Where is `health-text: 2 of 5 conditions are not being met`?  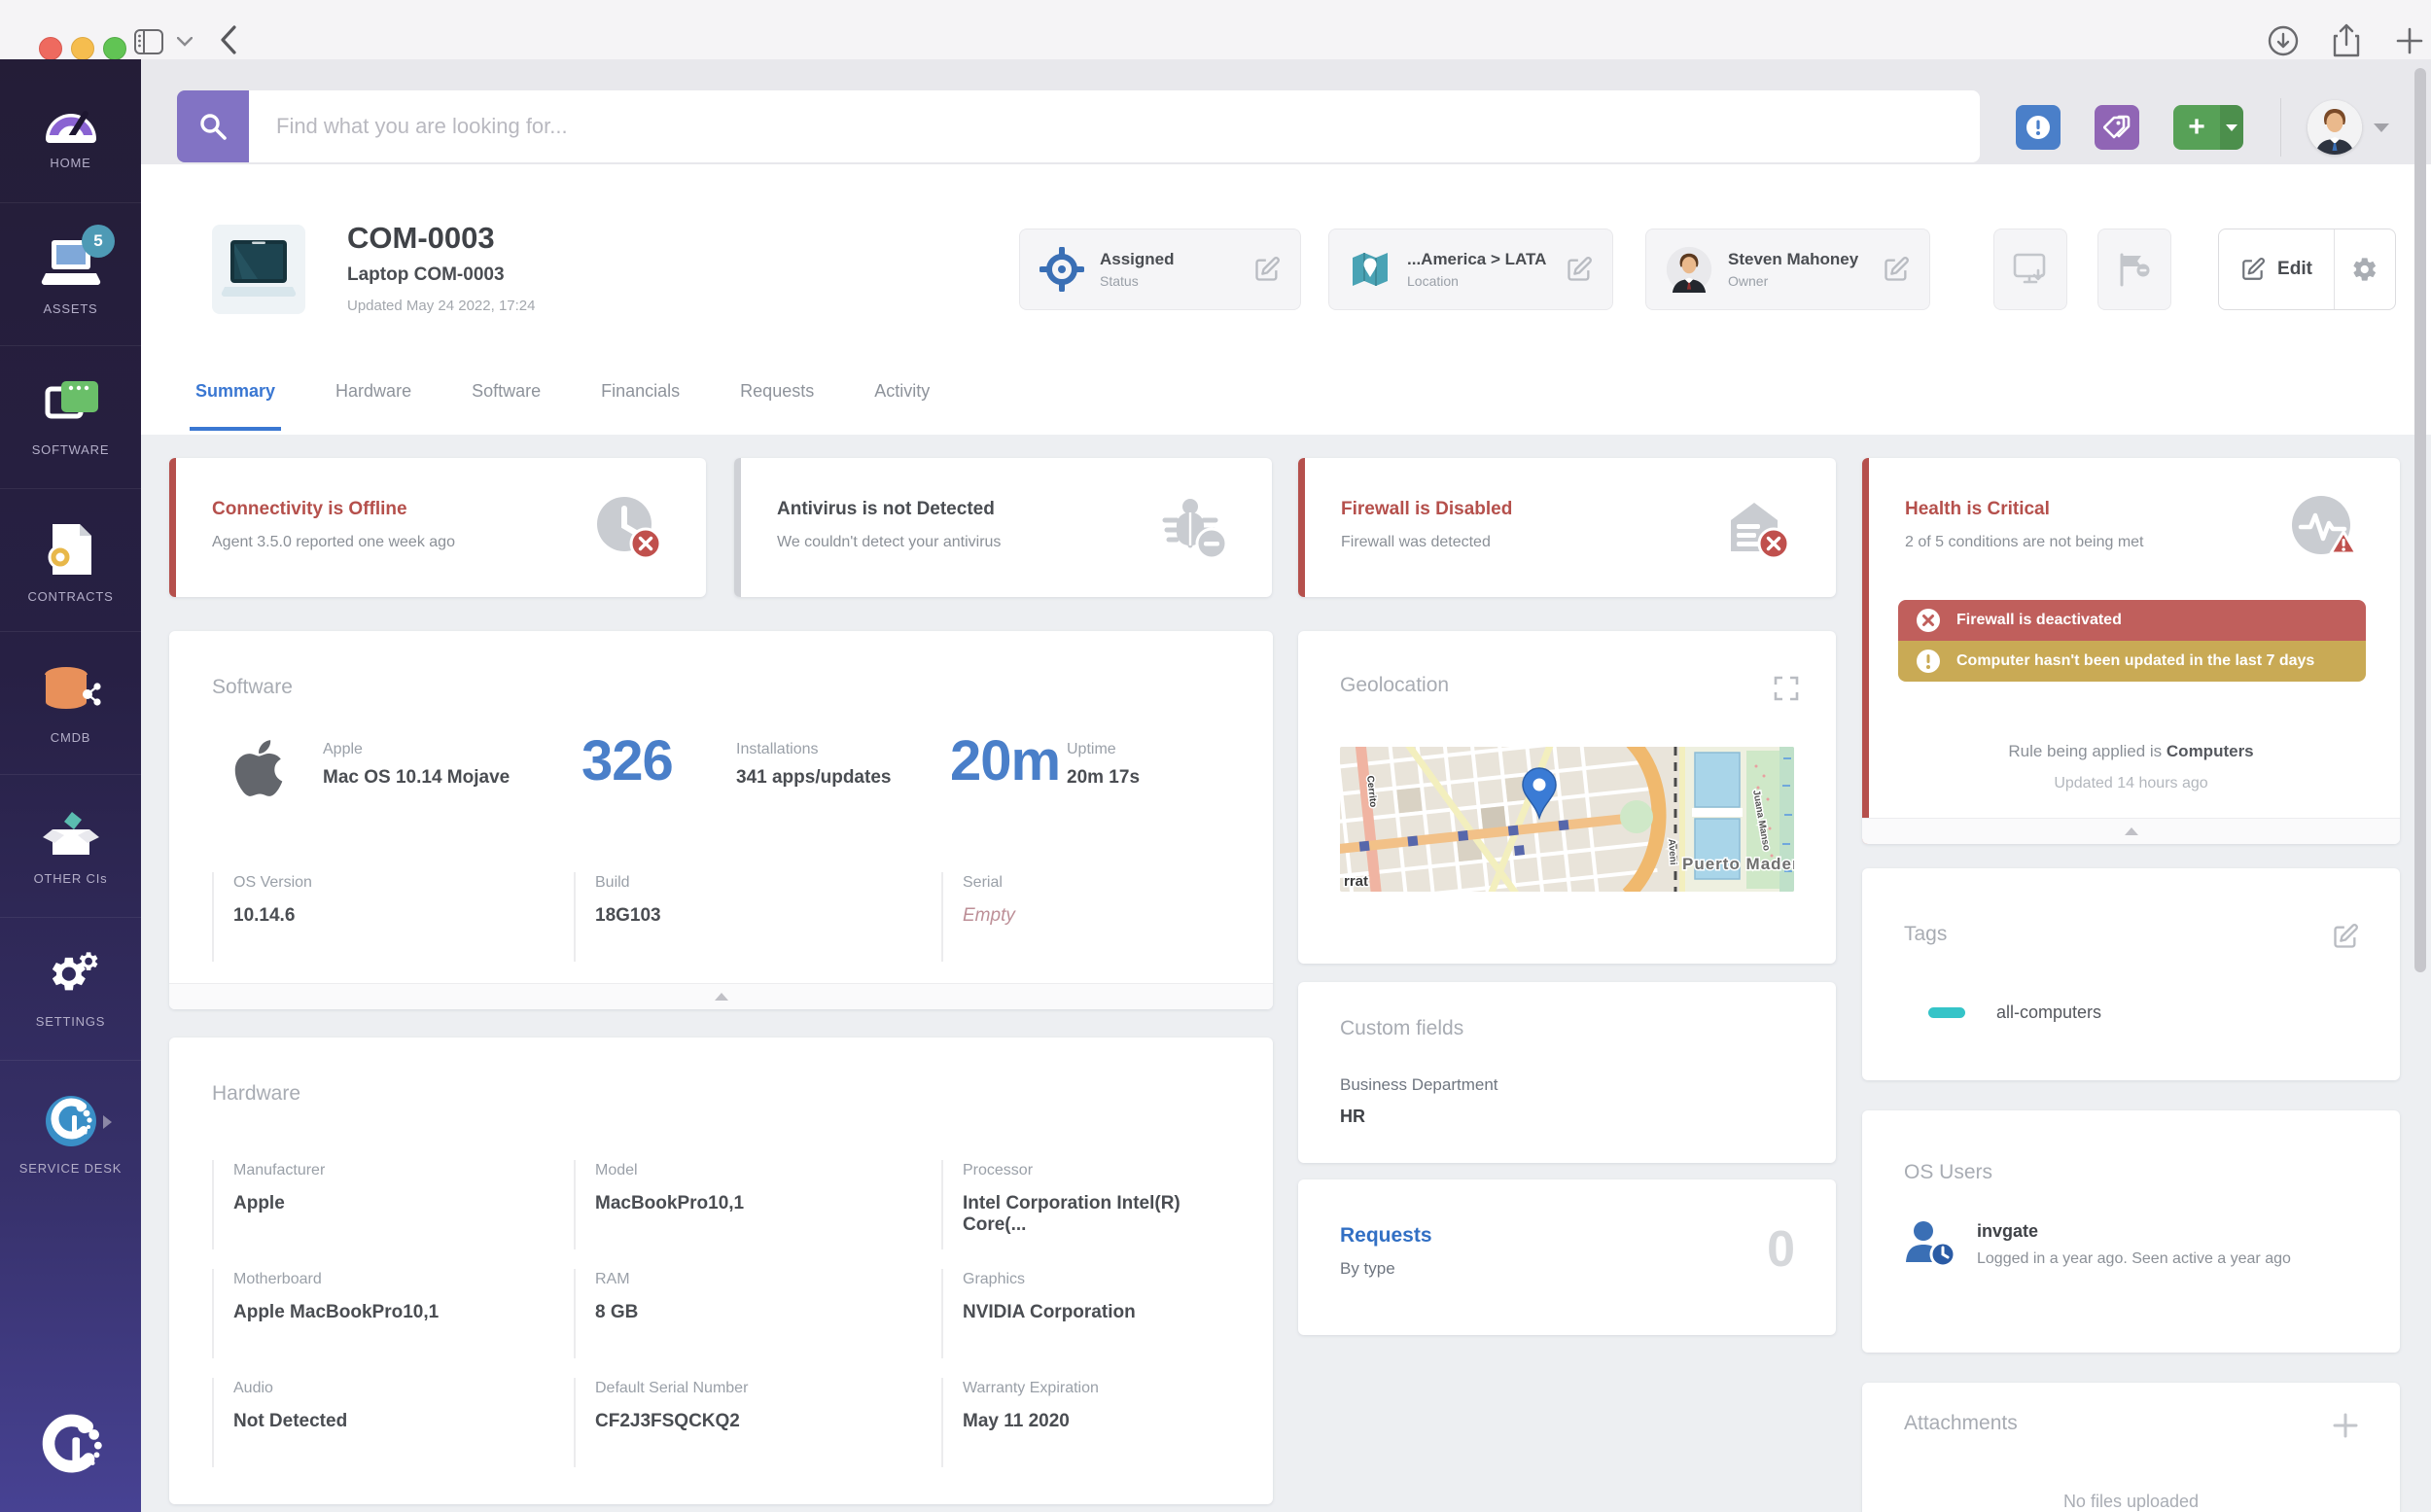
health-text: 2 of 5 conditions are not being met is located at coordinates (2024, 542).